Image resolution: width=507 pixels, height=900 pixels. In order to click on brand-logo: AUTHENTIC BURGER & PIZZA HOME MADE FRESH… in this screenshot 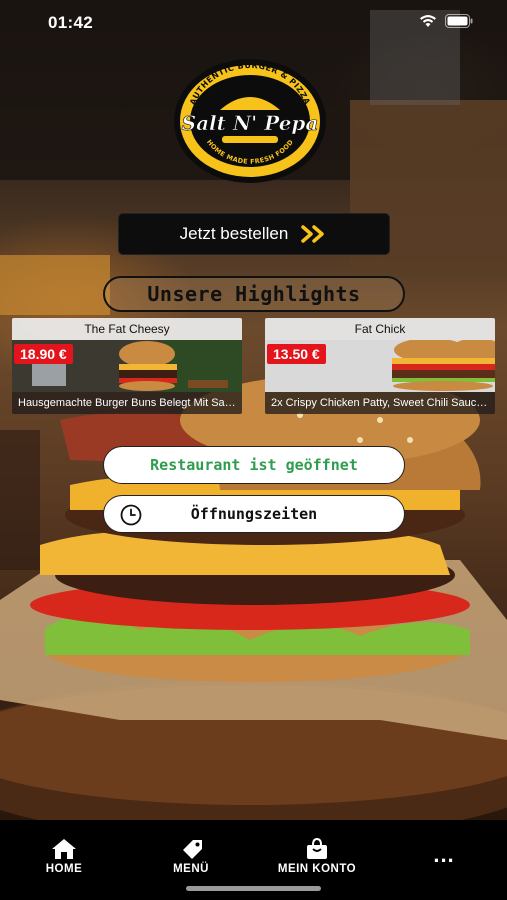, I will do `click(250, 121)`.